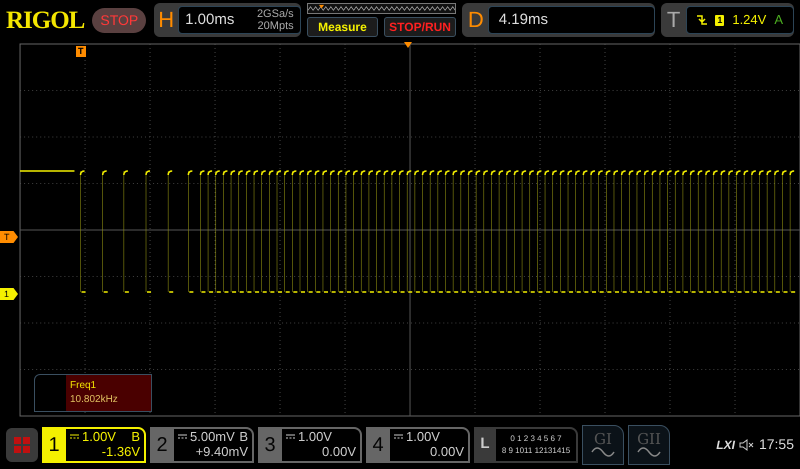  I want to click on horizontal-label: H, so click(166, 20).